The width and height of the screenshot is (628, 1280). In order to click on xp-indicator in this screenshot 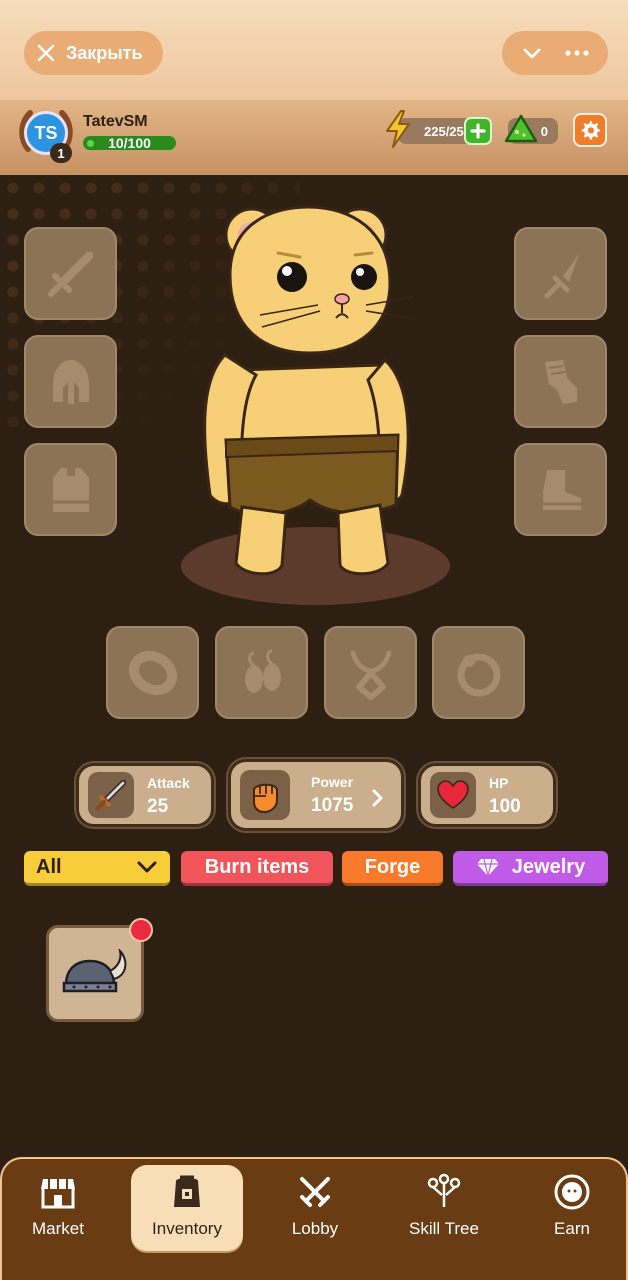, I will do `click(90, 143)`.